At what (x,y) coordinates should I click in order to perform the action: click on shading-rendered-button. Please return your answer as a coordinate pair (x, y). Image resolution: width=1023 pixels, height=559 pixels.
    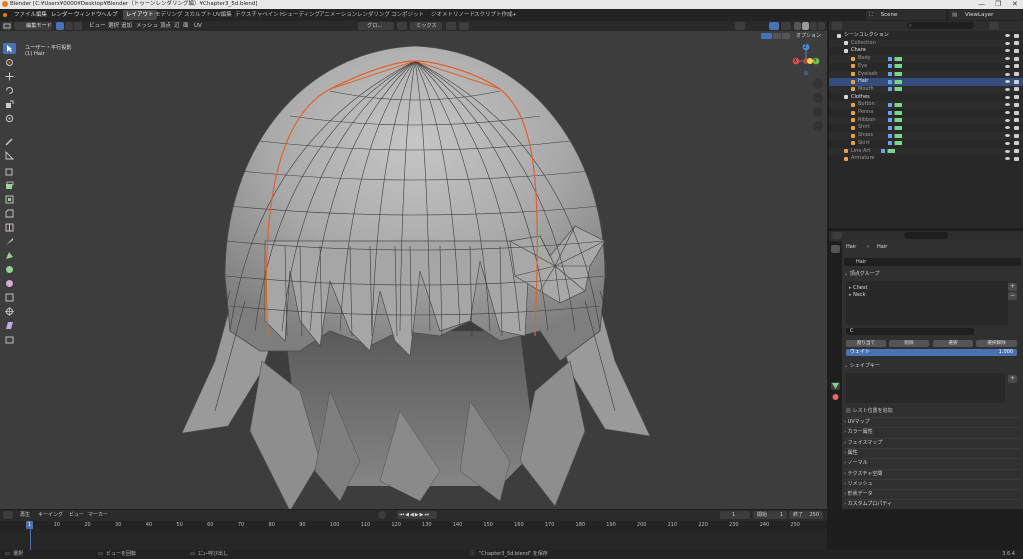
    Looking at the image, I should click on (821, 26).